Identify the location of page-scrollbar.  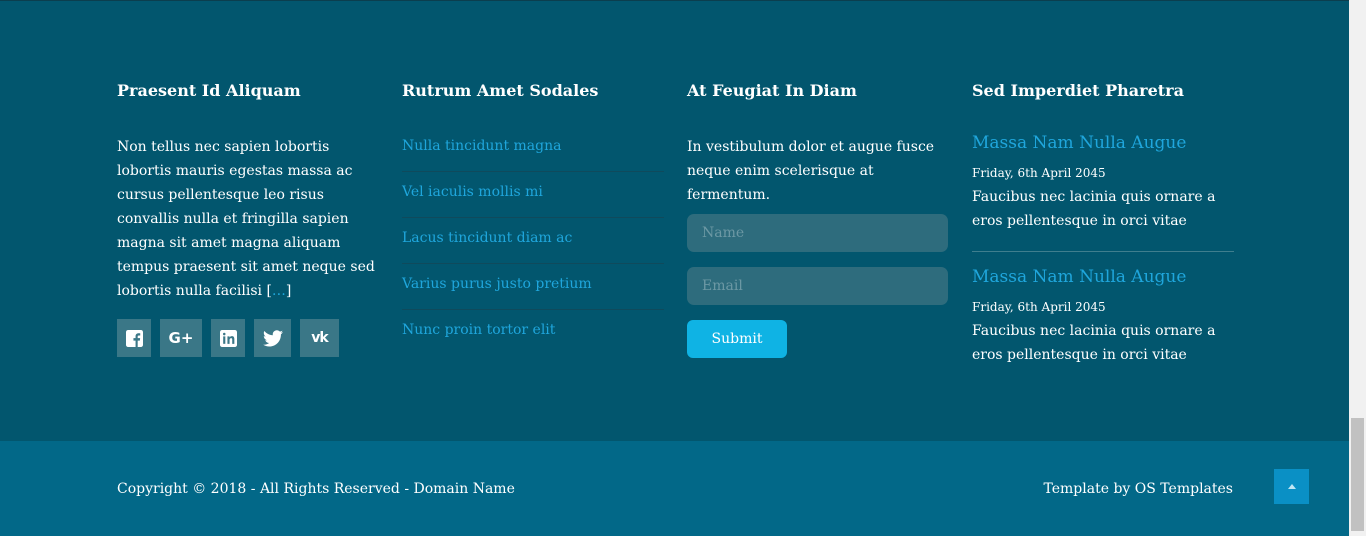
(1357, 268).